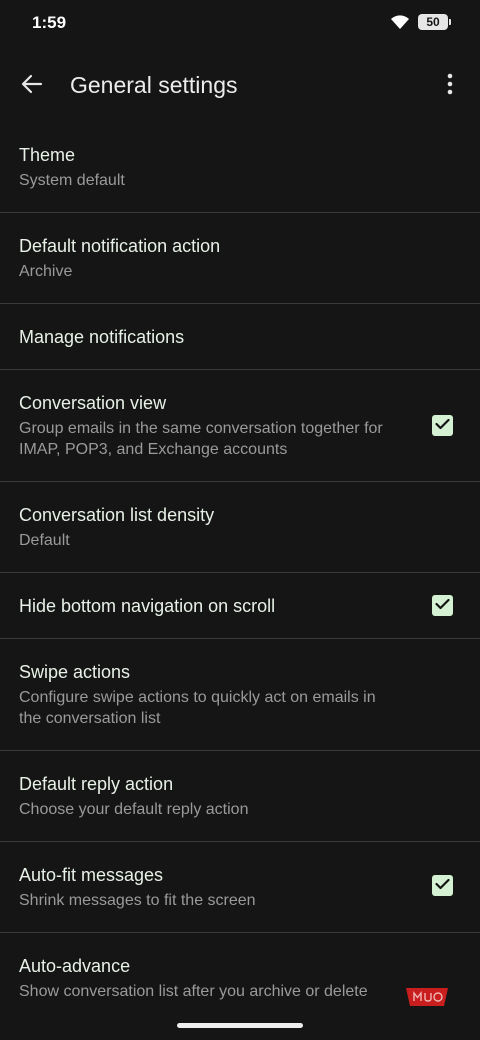  What do you see at coordinates (46, 271) in the screenshot?
I see `setting-subtitle: Archive` at bounding box center [46, 271].